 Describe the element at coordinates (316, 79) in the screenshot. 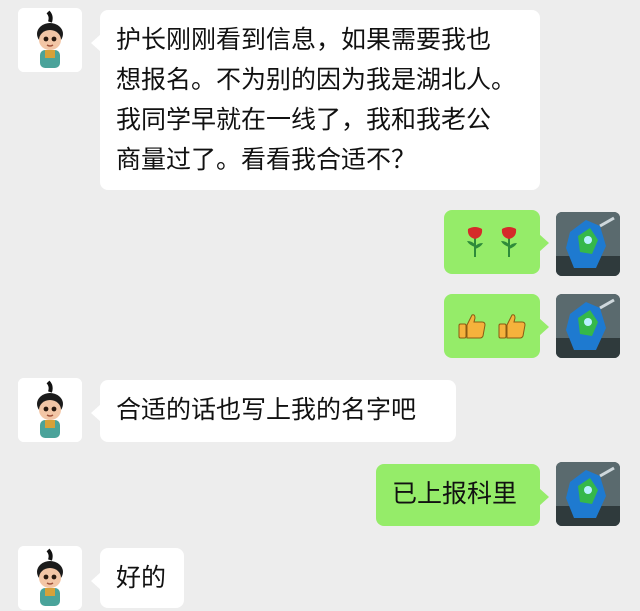

I see `message-line: 想报名。不为别的因为我是湖北人。` at that location.